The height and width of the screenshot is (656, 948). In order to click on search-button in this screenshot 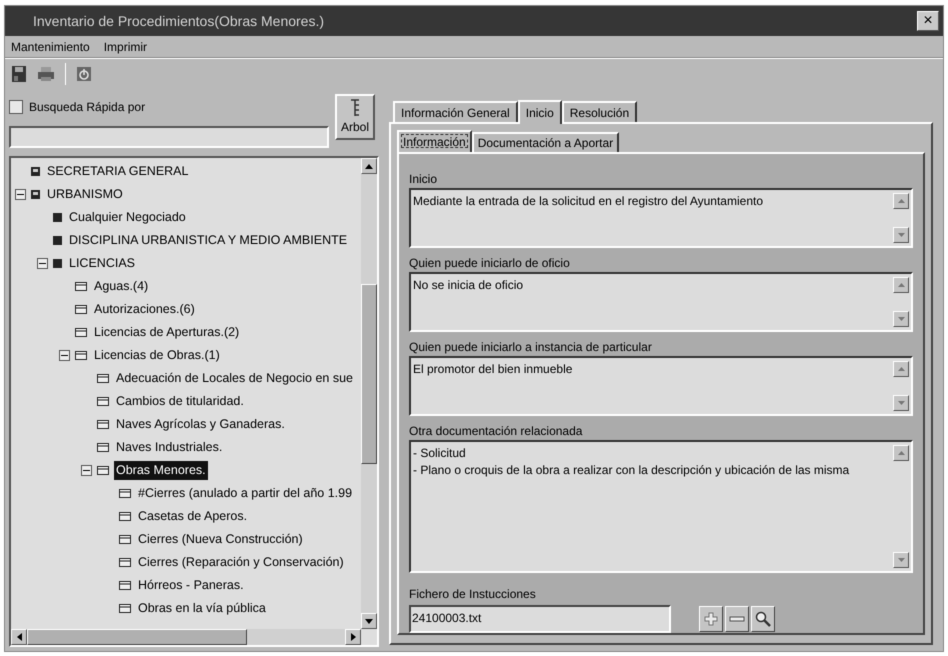, I will do `click(763, 619)`.